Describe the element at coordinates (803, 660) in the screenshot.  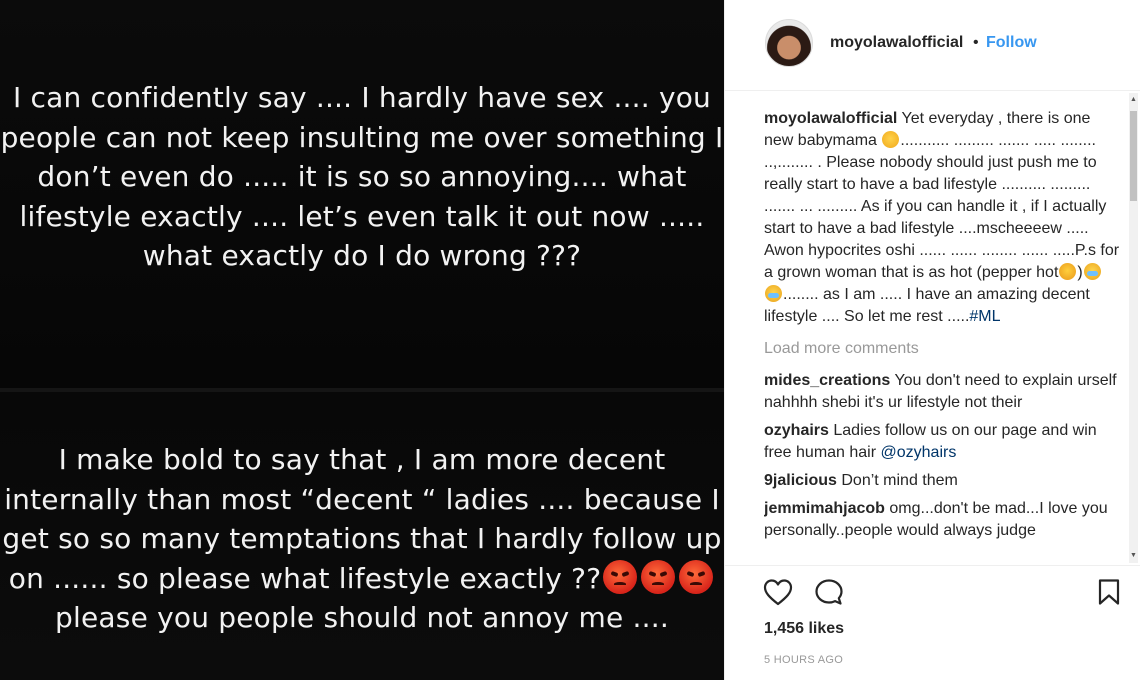
I see `post-timestamp: 5 HOURS AGO` at that location.